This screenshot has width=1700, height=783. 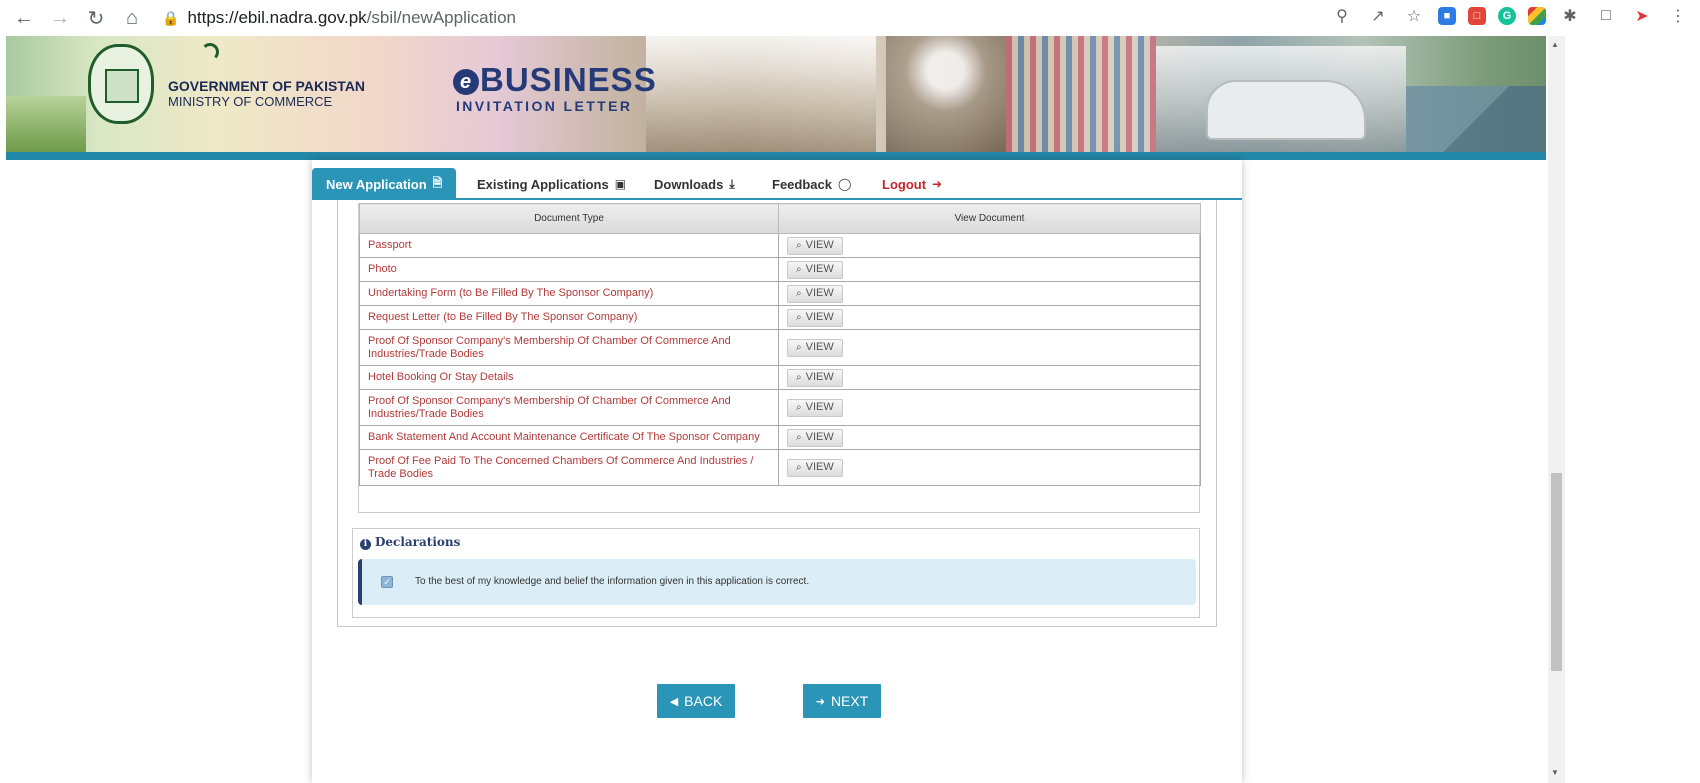 I want to click on declarations-title: Declarations, so click(x=418, y=542).